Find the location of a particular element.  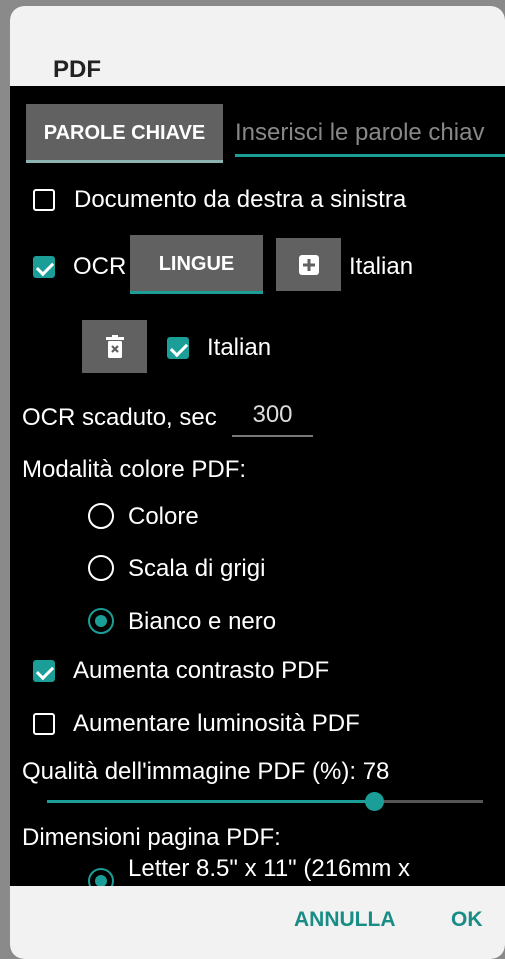

radio-bianco-e-nero is located at coordinates (101, 621).